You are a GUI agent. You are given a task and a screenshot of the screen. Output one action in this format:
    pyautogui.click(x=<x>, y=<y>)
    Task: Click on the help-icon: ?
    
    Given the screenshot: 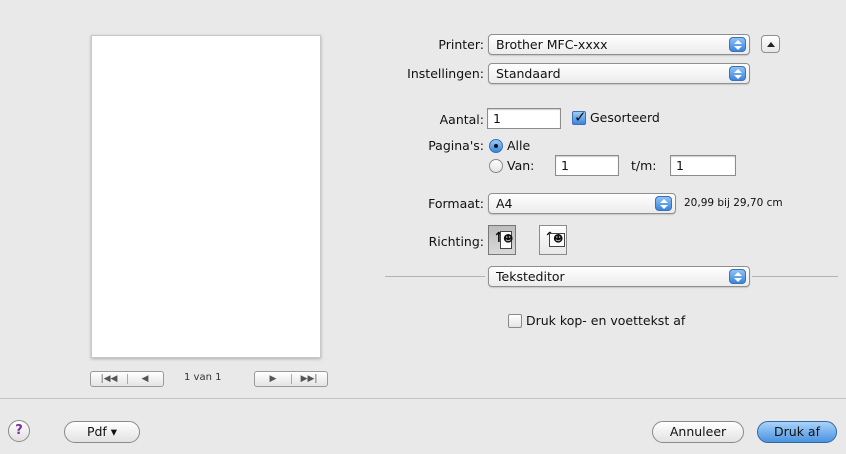 What is the action you would take?
    pyautogui.click(x=19, y=430)
    